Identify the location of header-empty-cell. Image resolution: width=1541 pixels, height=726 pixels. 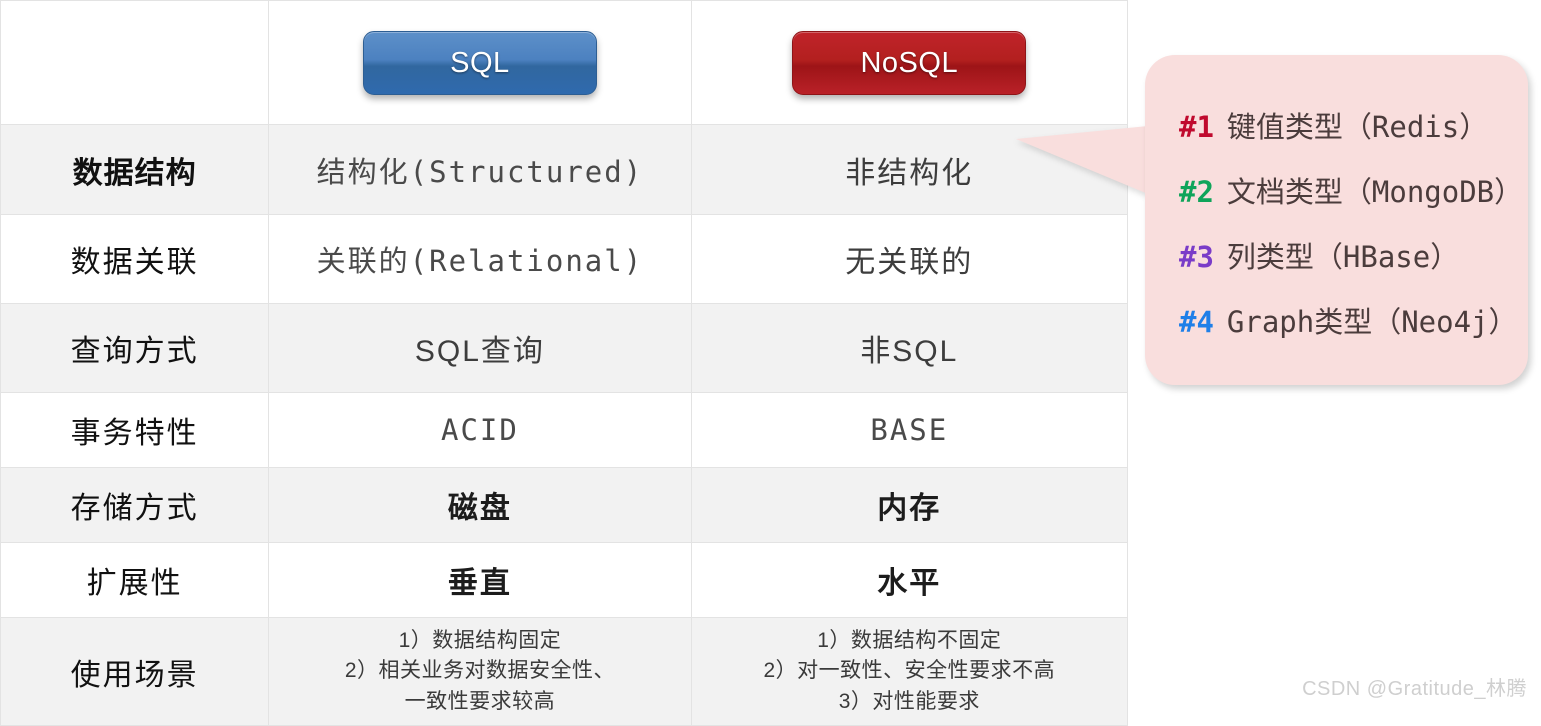
(135, 62).